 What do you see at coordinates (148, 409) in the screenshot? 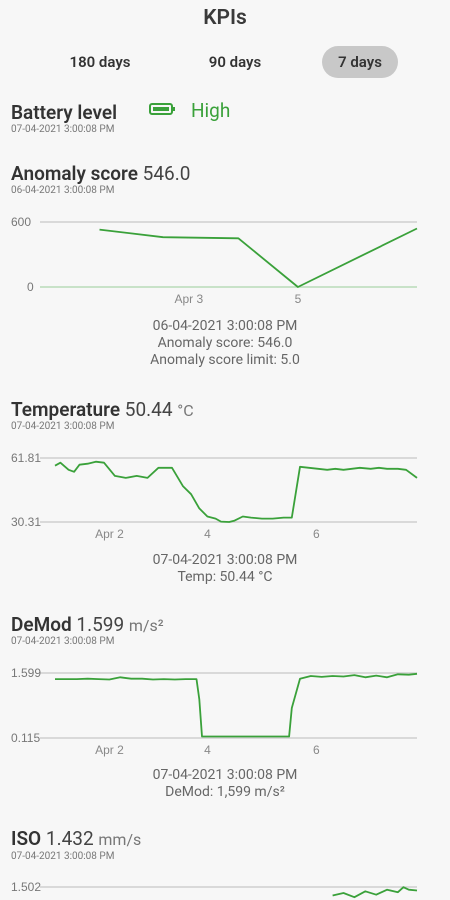
I see `temperature-value: 50.44` at bounding box center [148, 409].